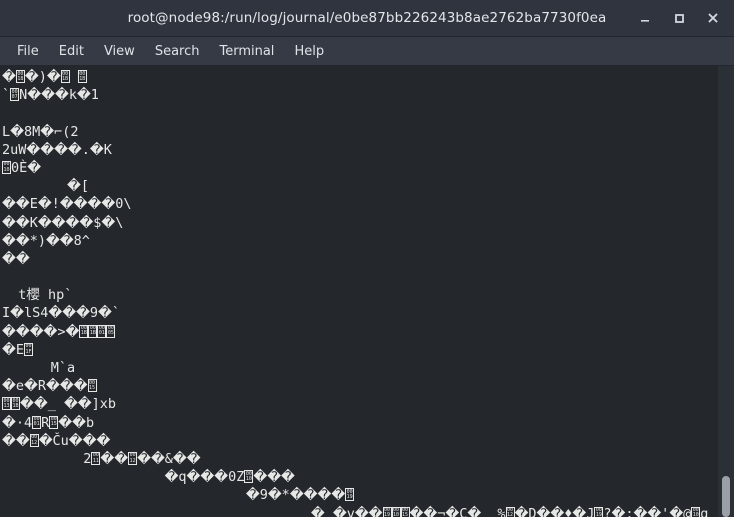 Image resolution: width=734 pixels, height=517 pixels. I want to click on control-char-box: 00 19, so click(350, 495).